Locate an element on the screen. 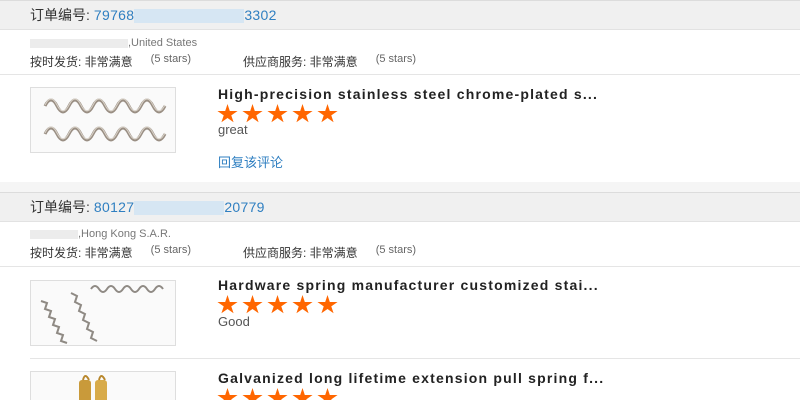 The image size is (800, 400). order-number-suffix: 20779 is located at coordinates (244, 206).